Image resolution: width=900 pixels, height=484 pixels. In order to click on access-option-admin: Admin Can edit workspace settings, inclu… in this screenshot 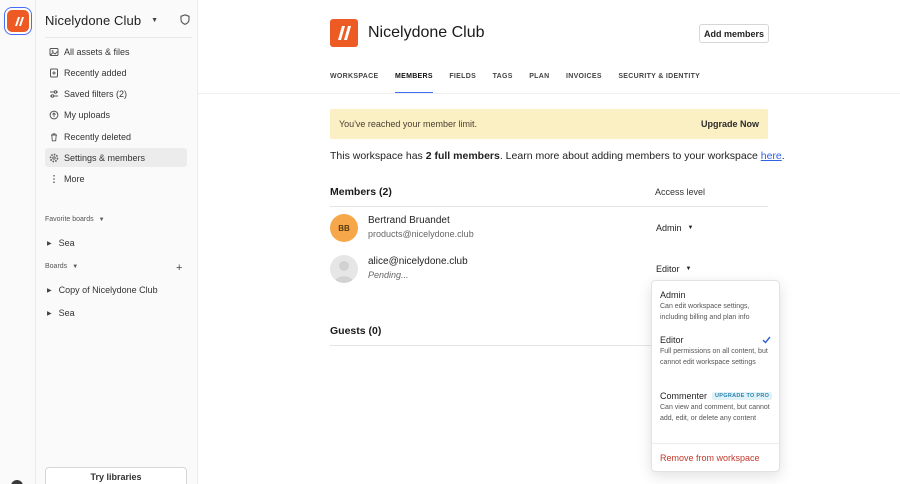, I will do `click(717, 306)`.